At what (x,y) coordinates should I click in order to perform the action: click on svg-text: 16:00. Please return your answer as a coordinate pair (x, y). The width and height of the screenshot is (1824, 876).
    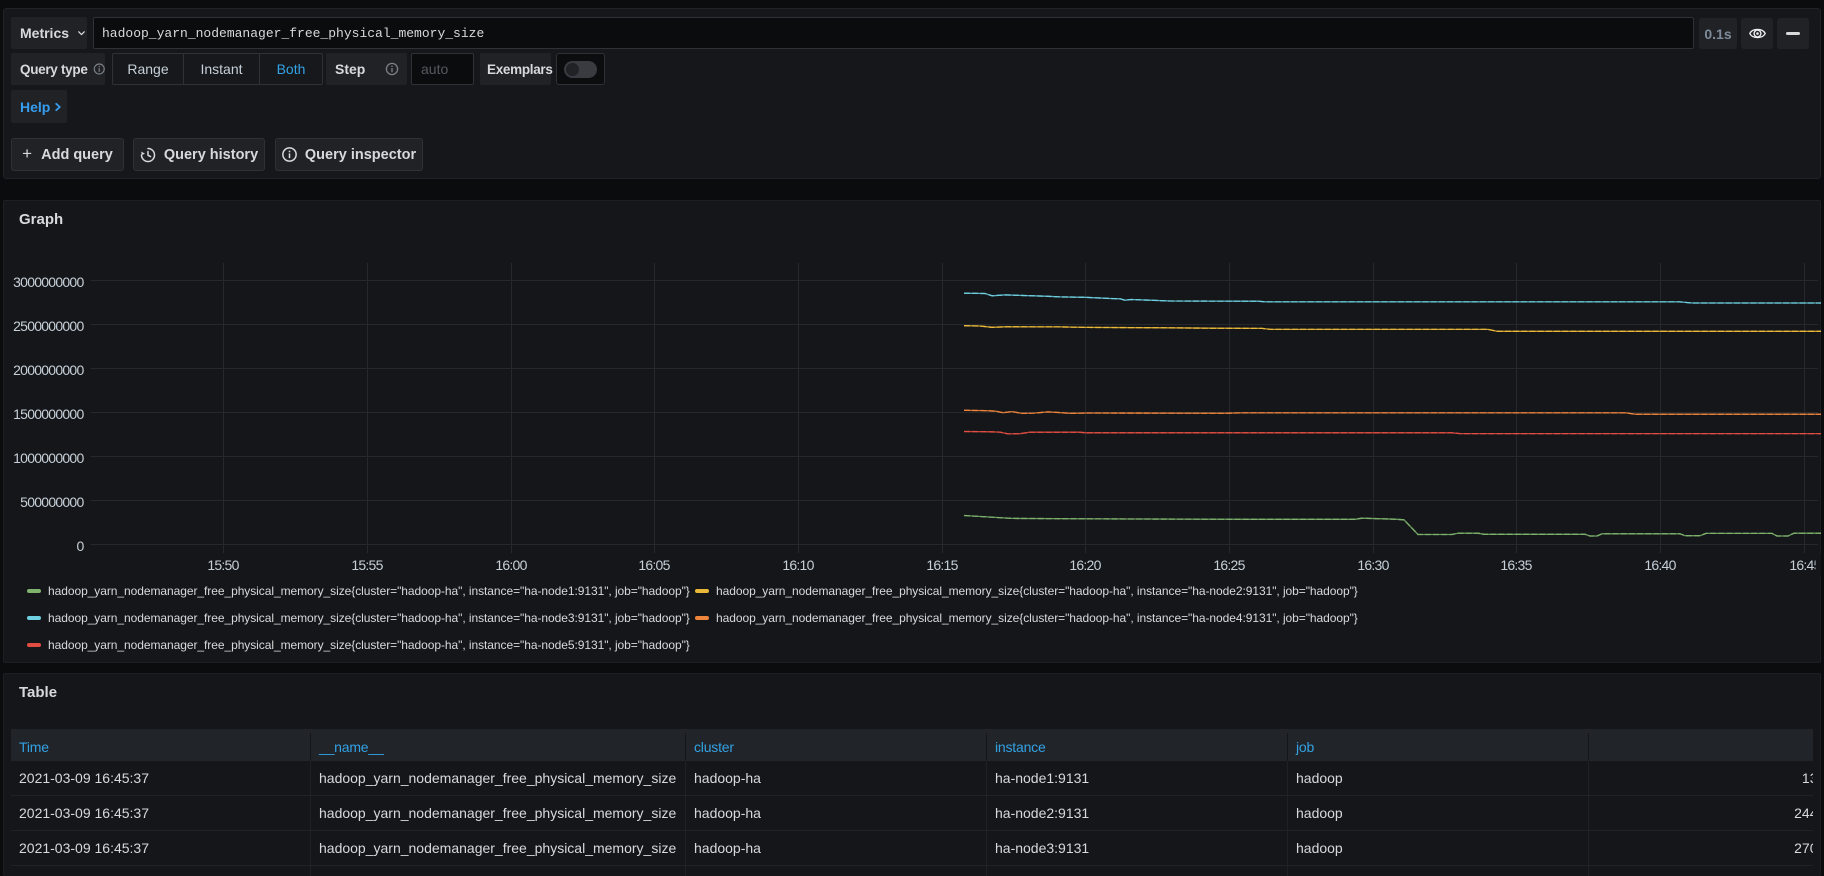
    Looking at the image, I should click on (511, 565).